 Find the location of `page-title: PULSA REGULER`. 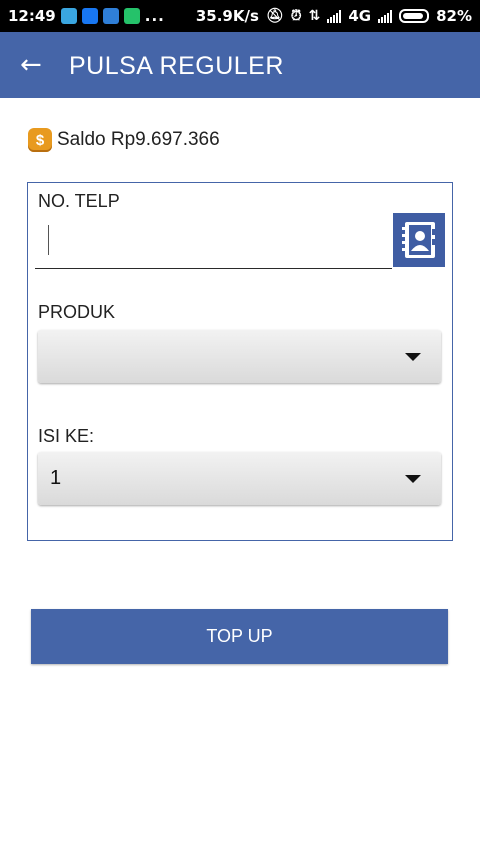

page-title: PULSA REGULER is located at coordinates (176, 66).